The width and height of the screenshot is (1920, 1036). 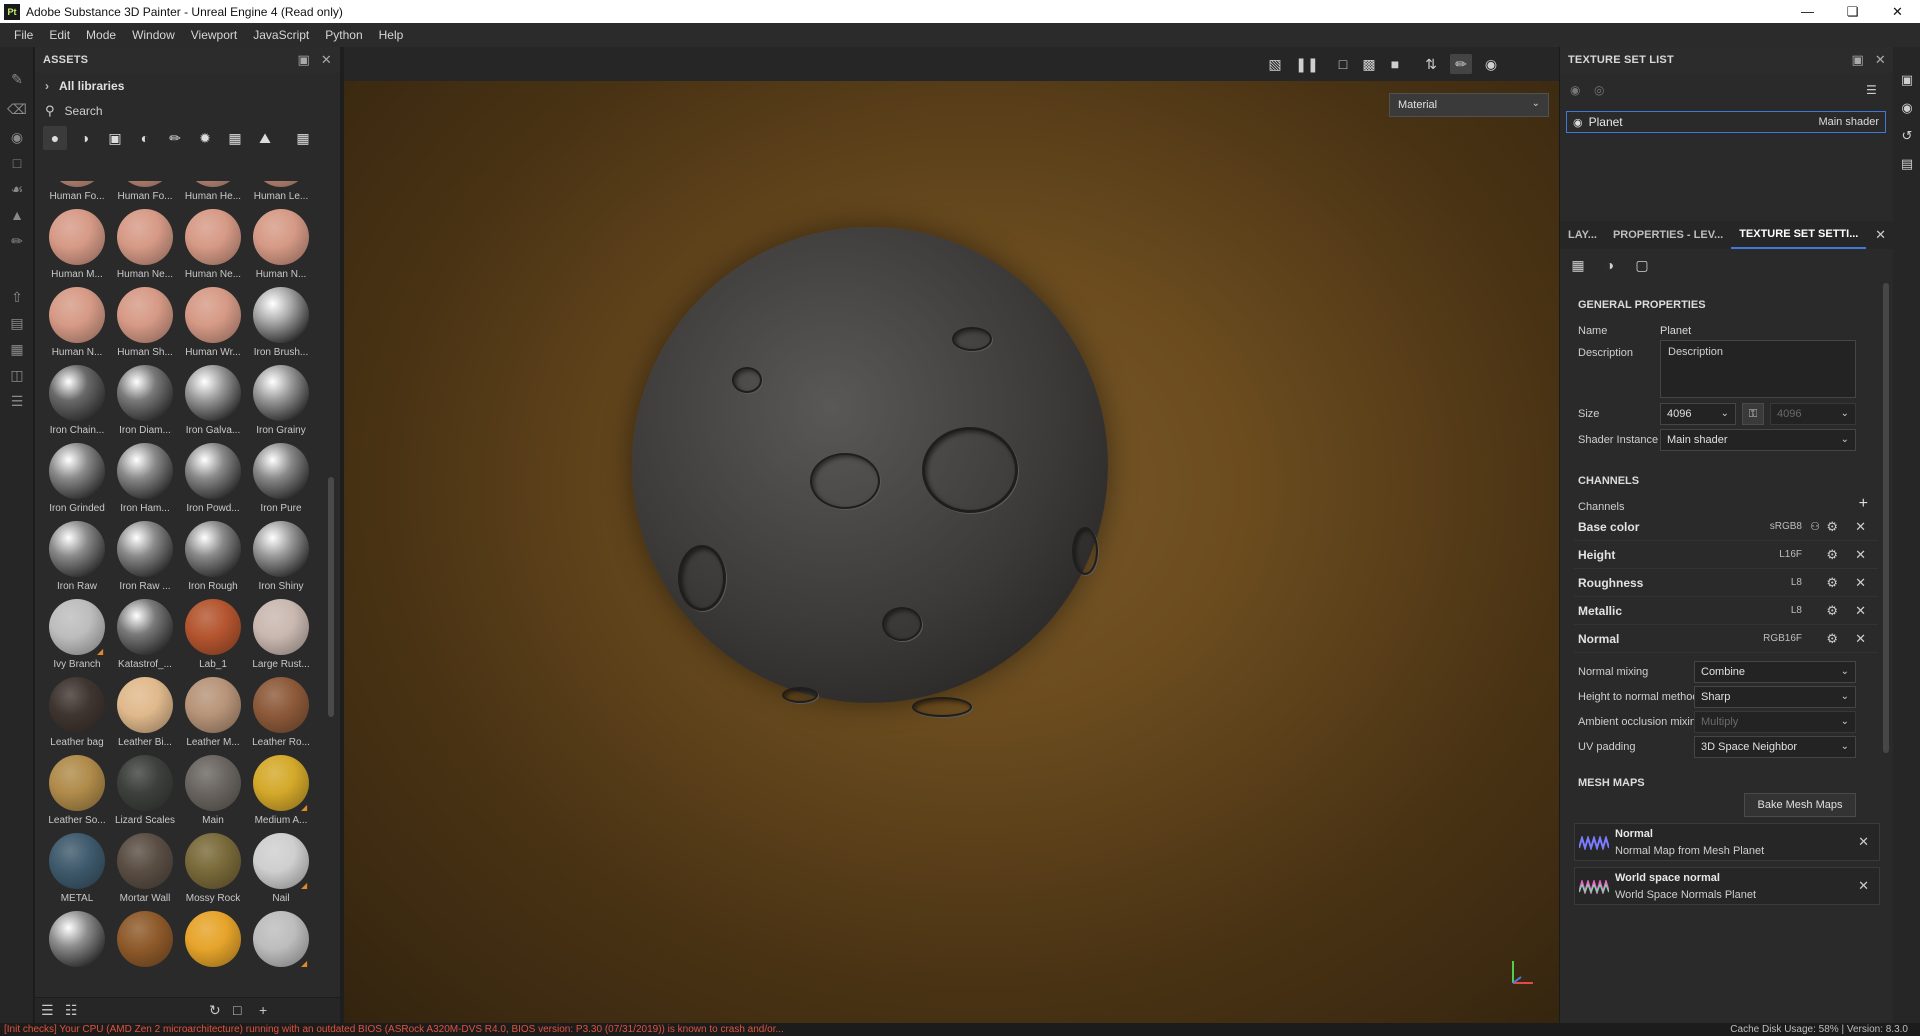 I want to click on uv-icon: ▢, so click(x=1642, y=265).